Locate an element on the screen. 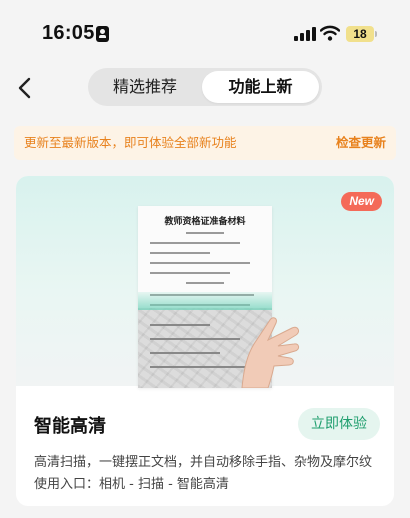  segmented-tabs: 精选推荐 功能上新 is located at coordinates (205, 87).